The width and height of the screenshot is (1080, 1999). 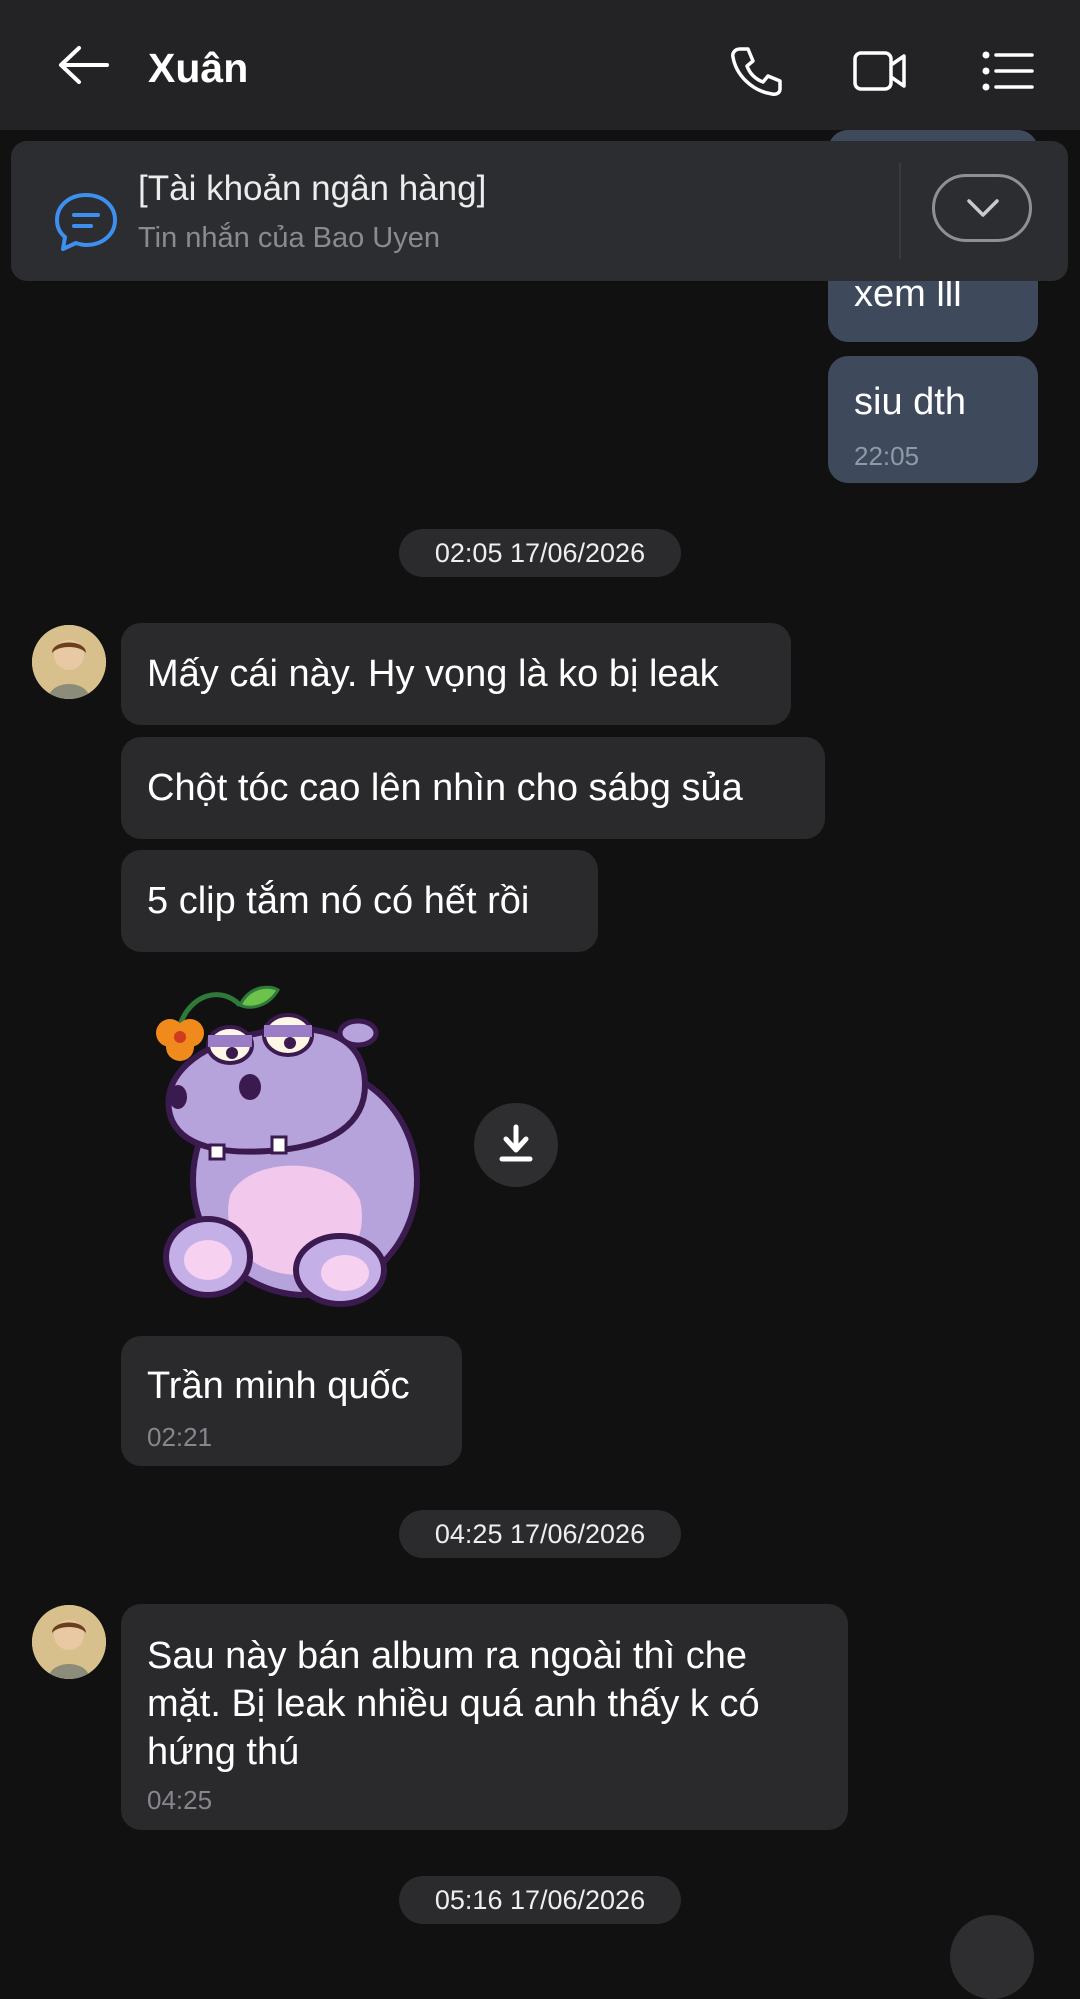 What do you see at coordinates (447, 1656) in the screenshot?
I see `message-line: Sau này bán album ra ngoài thì che` at bounding box center [447, 1656].